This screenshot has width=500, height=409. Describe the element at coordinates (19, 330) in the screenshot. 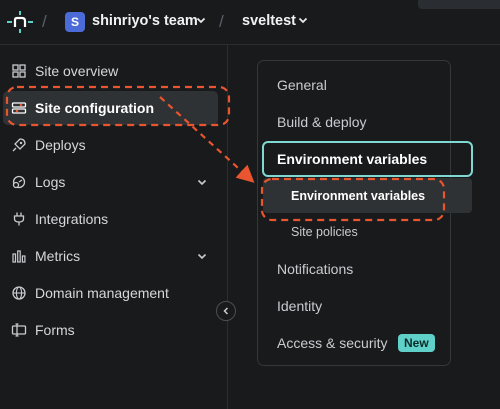

I see `forms-icon` at that location.